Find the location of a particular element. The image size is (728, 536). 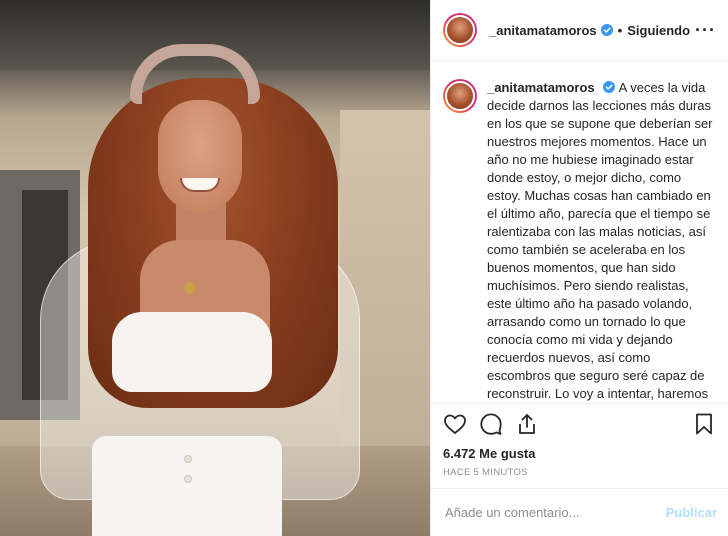

photo-white-pants is located at coordinates (187, 486).